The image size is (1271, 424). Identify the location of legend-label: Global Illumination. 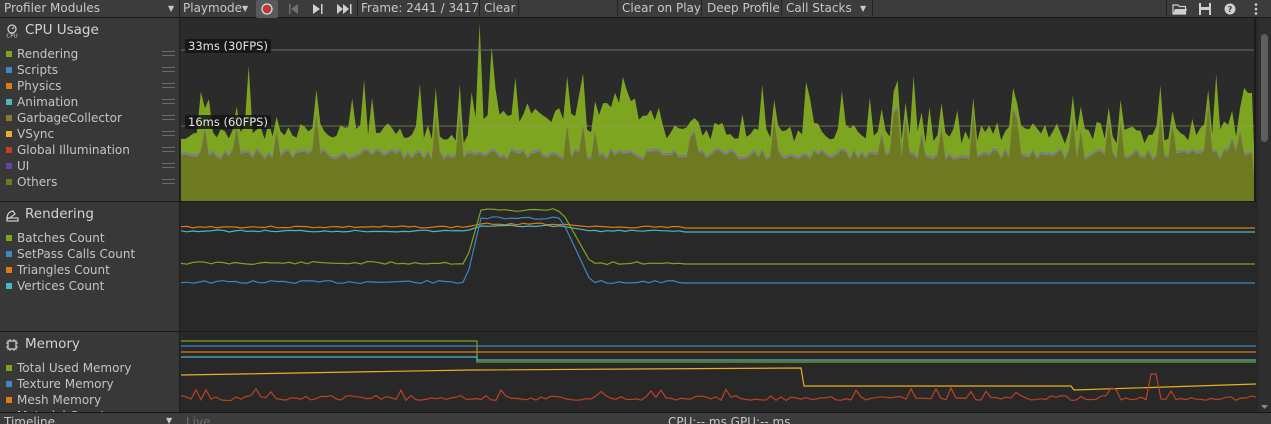
(73, 150).